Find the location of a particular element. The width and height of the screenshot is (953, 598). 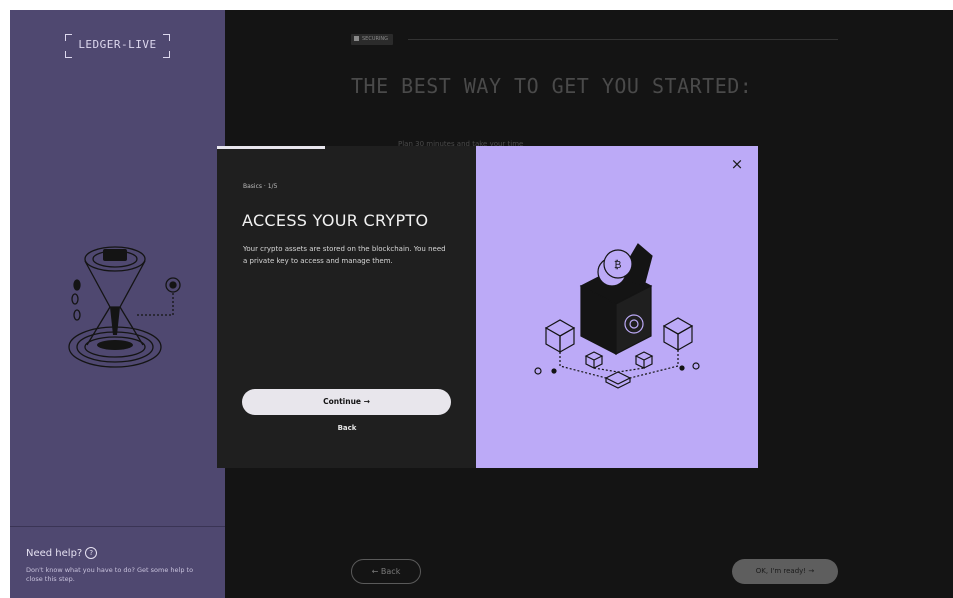

page-title: THE BEST WAY TO GET YOU STARTED: is located at coordinates (552, 86).